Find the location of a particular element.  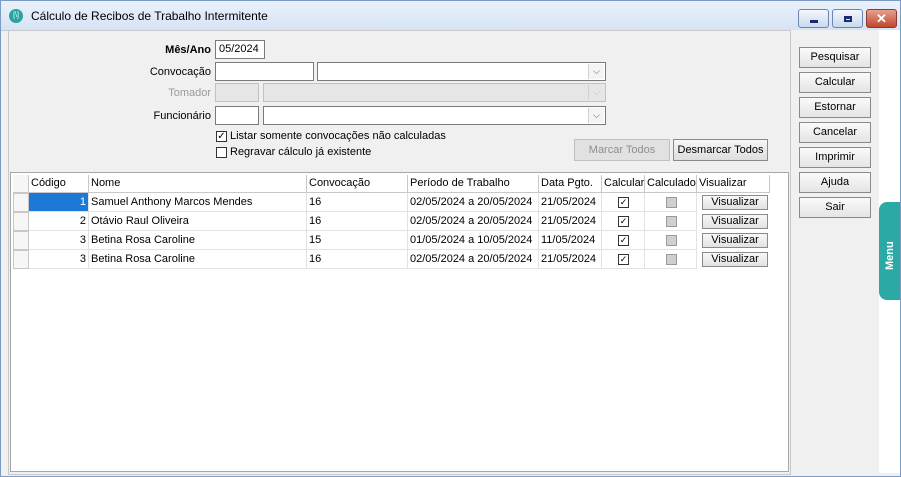

column-header-periodo: Período de Trabalho is located at coordinates (473, 184).